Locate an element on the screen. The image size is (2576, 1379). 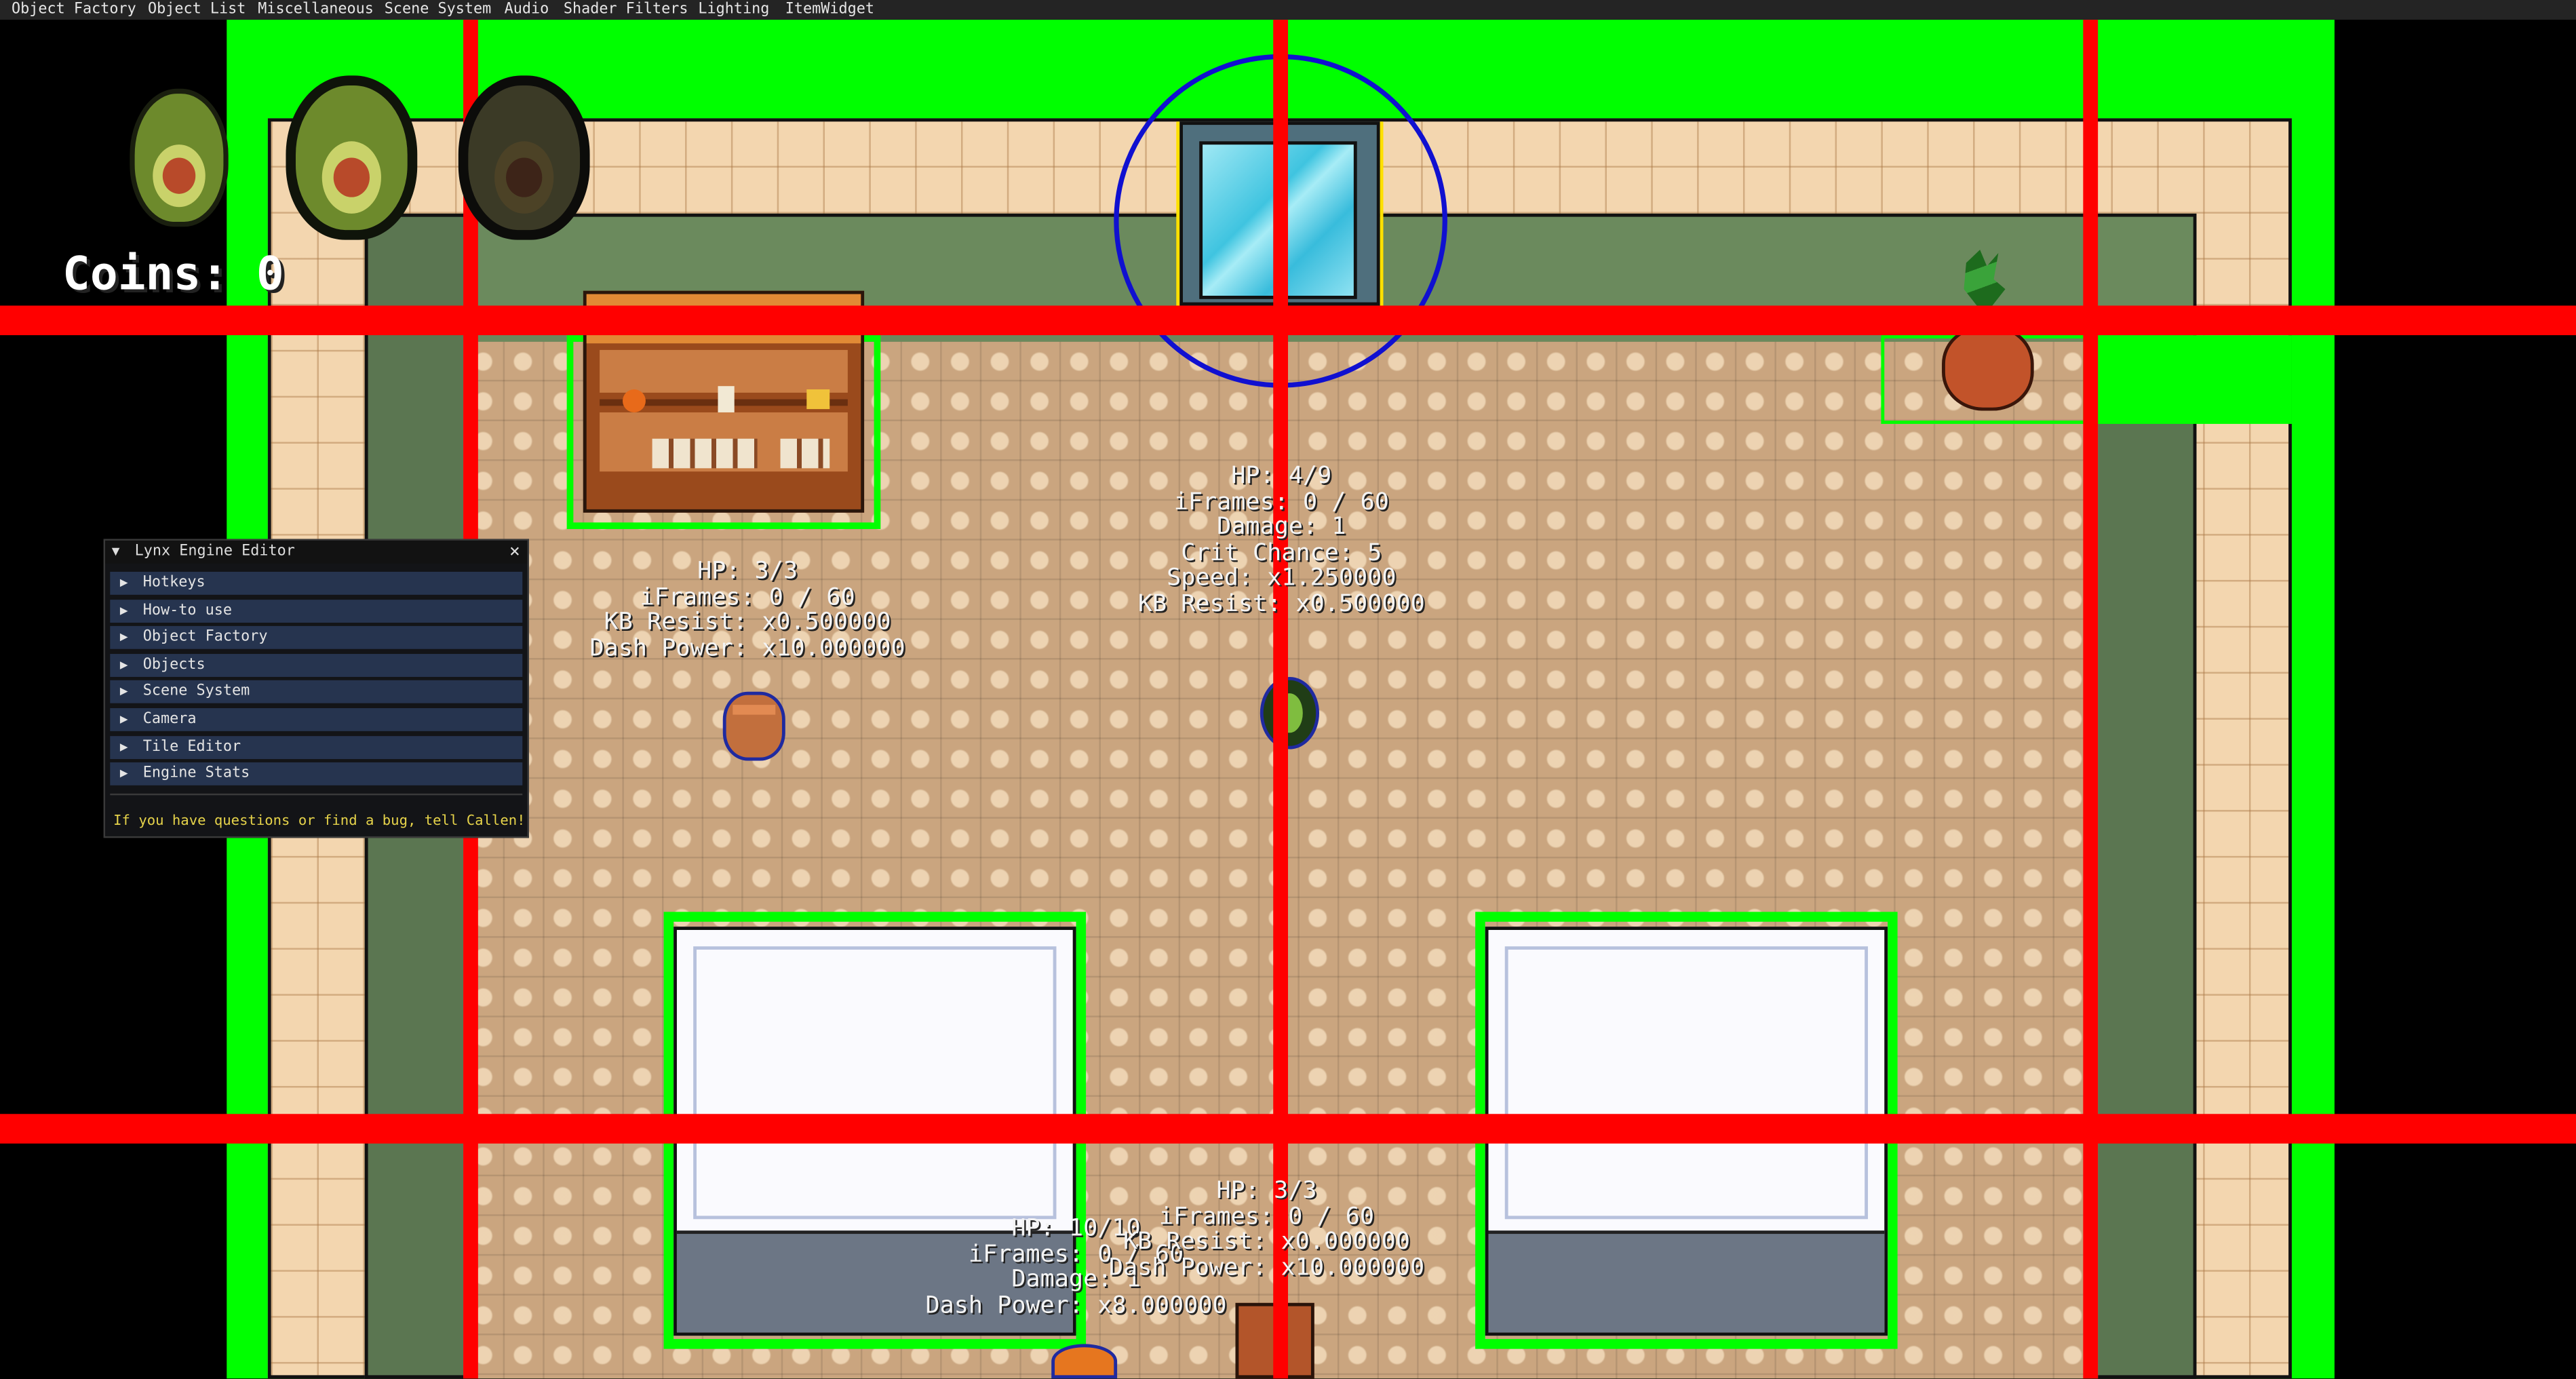
panel-item-how-to-use: ▶ How-to use is located at coordinates (316, 611).